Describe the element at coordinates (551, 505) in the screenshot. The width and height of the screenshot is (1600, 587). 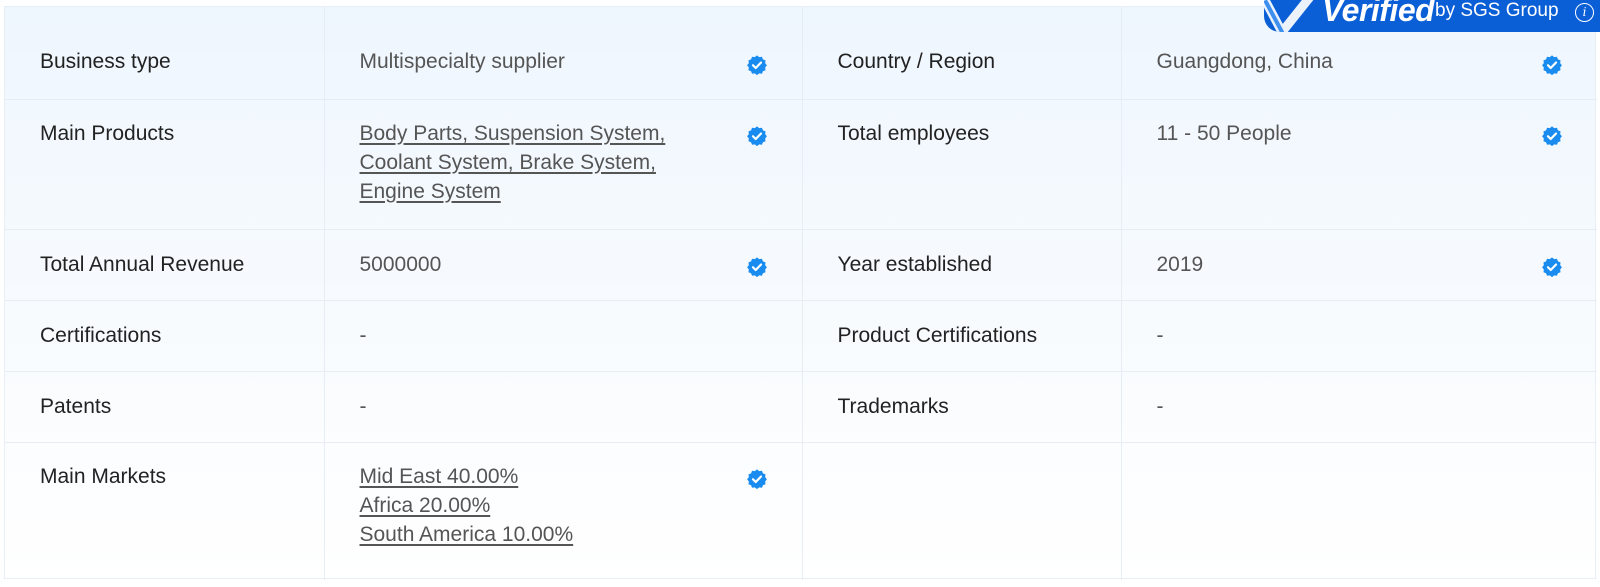
I see `main-markets-link: Africa 20.00%` at that location.